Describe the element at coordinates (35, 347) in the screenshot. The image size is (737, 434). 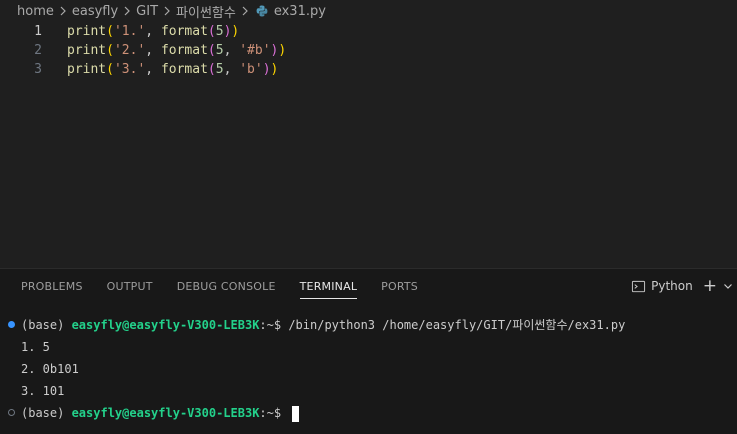
I see `output-text: 1. 5` at that location.